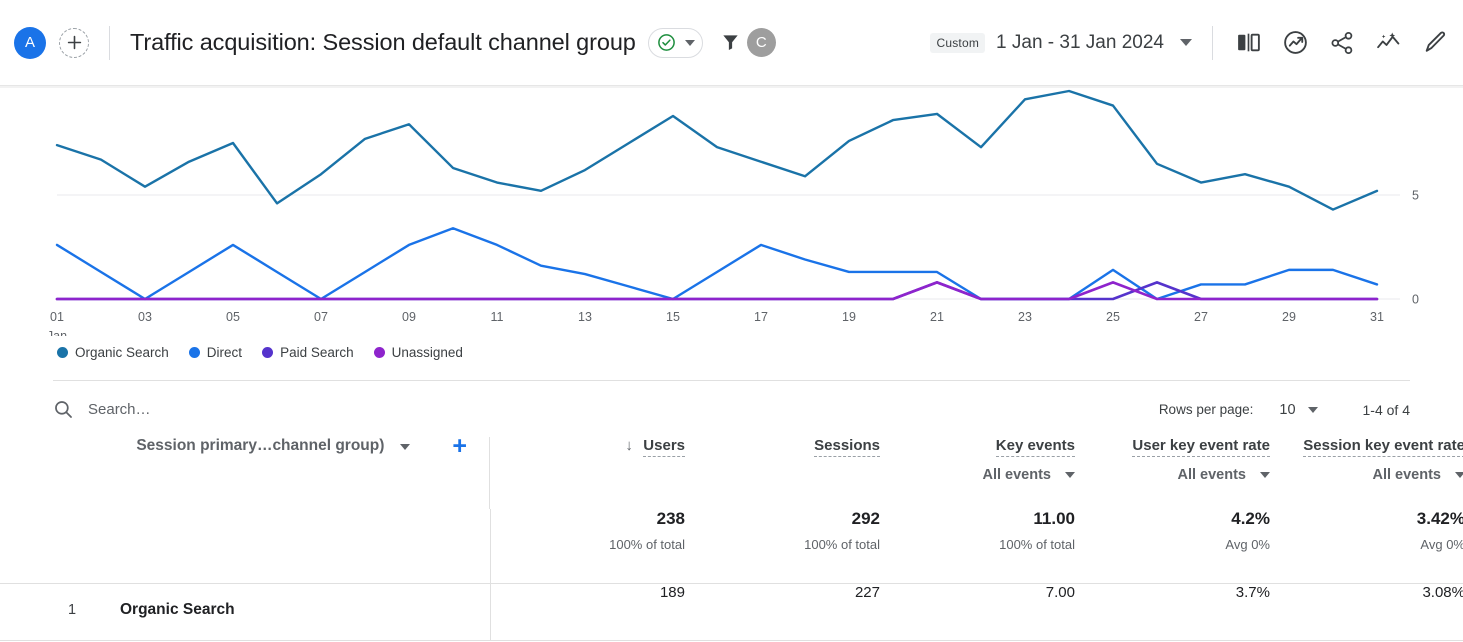  I want to click on legend-item: Direct, so click(215, 352).